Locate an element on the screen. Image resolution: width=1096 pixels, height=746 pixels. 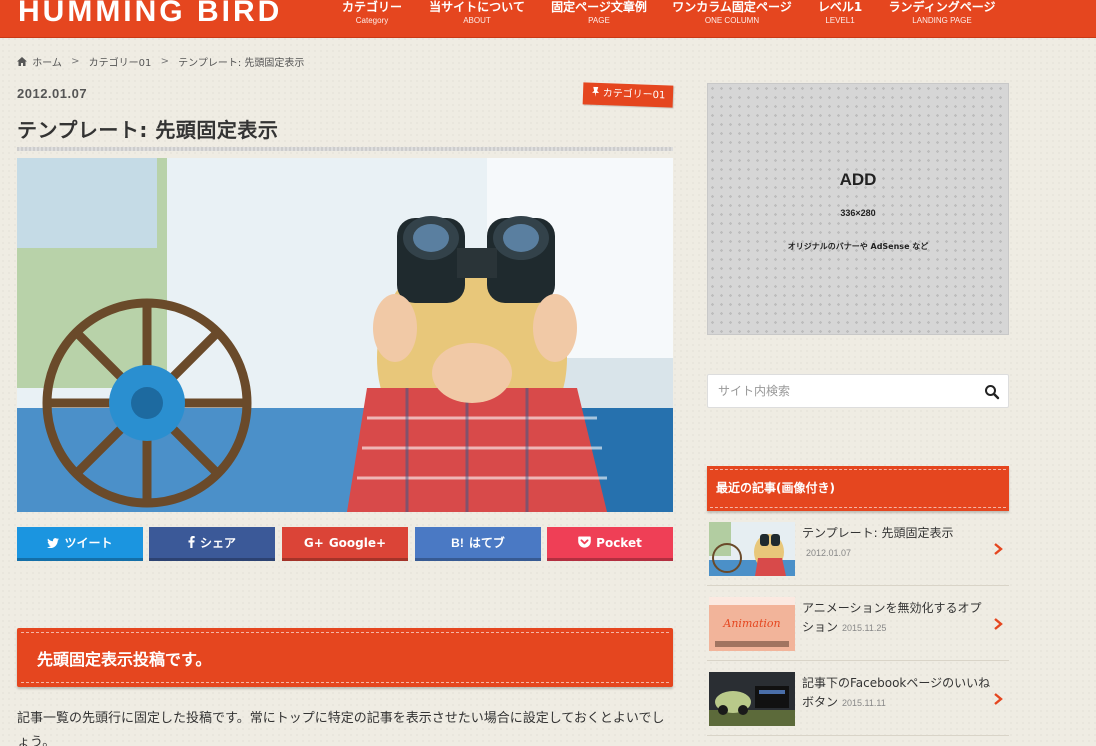
recent-post-text: アニメーションを無効化するオプション 2015.11.25 is located at coordinates (897, 618).